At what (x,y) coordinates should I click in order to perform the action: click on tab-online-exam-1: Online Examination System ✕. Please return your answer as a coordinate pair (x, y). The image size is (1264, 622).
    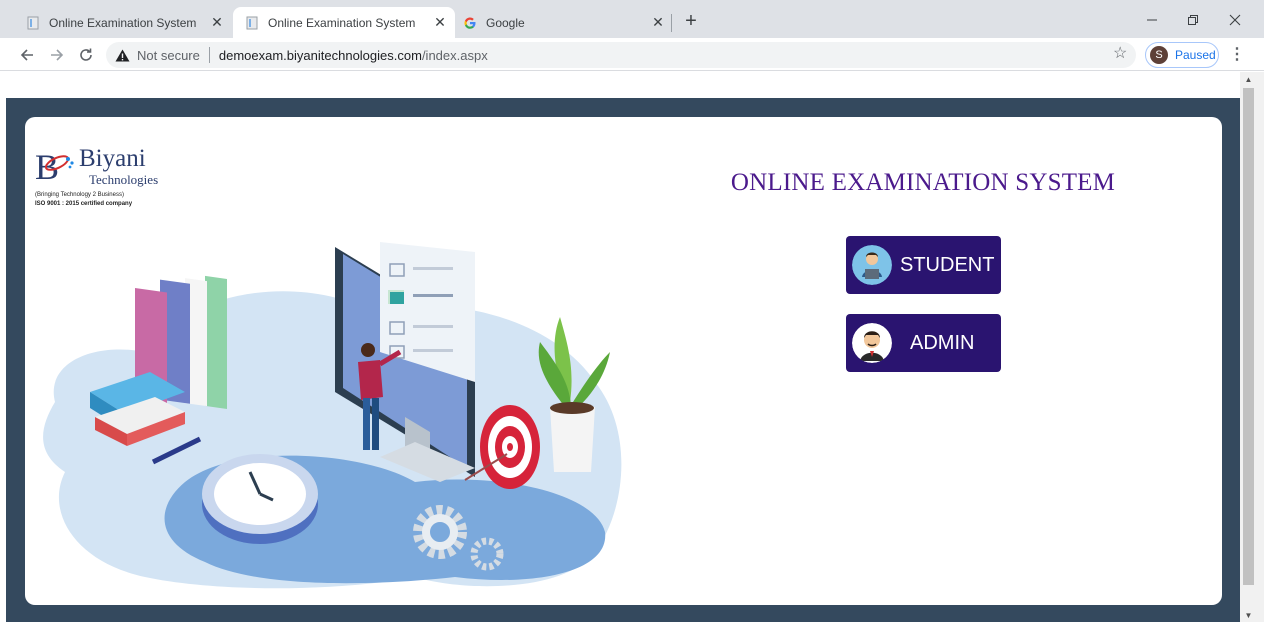
    Looking at the image, I should click on (123, 22).